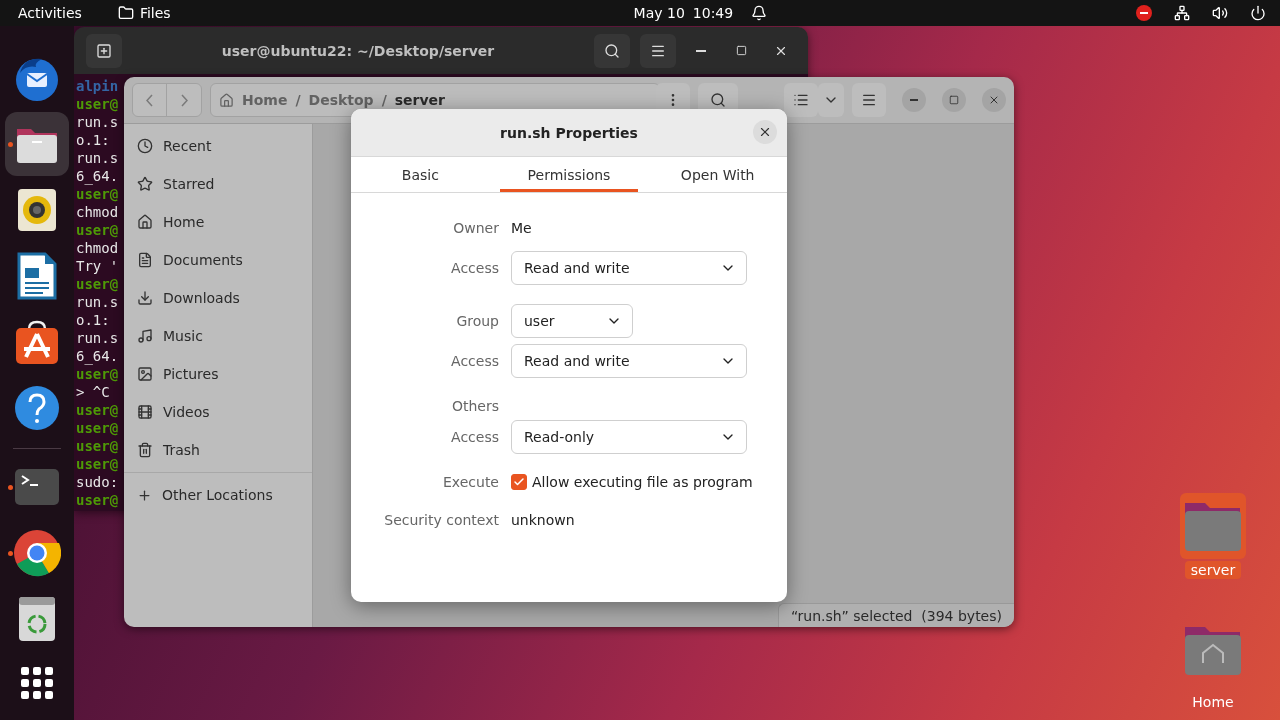 This screenshot has width=1280, height=720. What do you see at coordinates (896, 615) in the screenshot?
I see `status-text: “run.sh” selected (394 bytes)` at bounding box center [896, 615].